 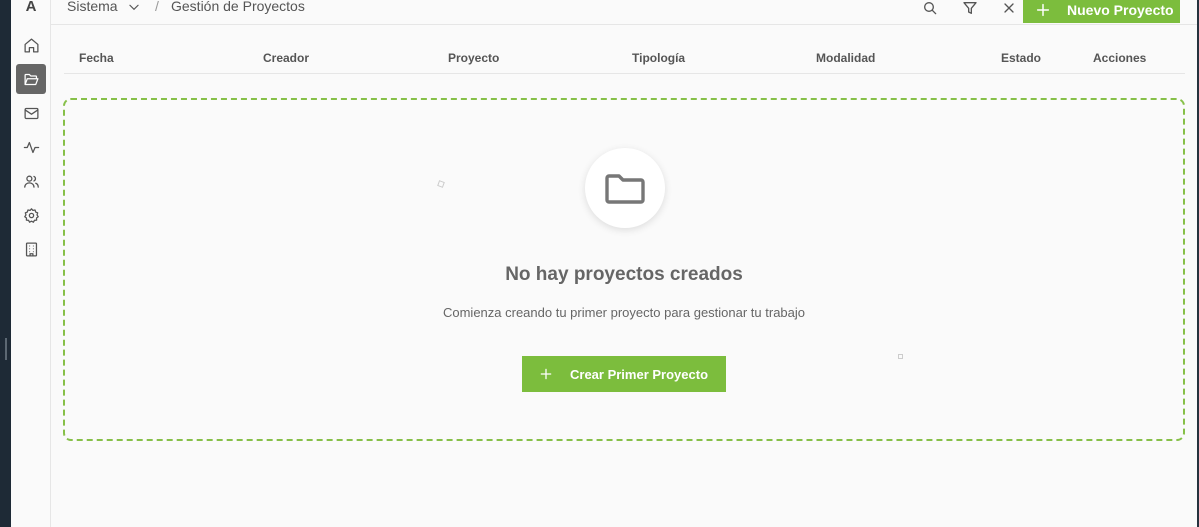 What do you see at coordinates (473, 58) in the screenshot?
I see `column-header-proyecto: Proyecto` at bounding box center [473, 58].